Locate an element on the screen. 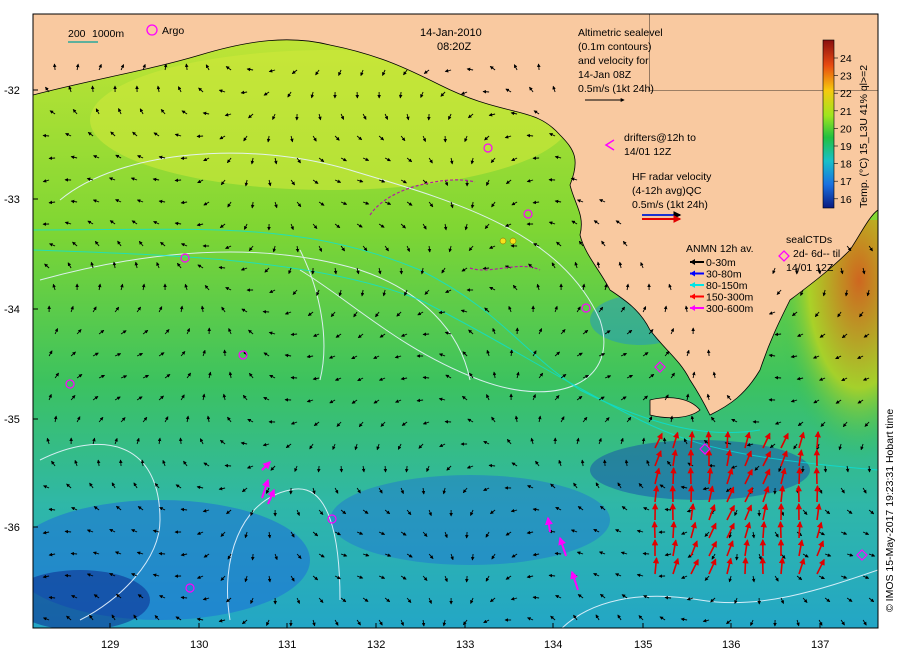 The width and height of the screenshot is (900, 660). drifters-line-2: 14/01 12Z is located at coordinates (648, 152).